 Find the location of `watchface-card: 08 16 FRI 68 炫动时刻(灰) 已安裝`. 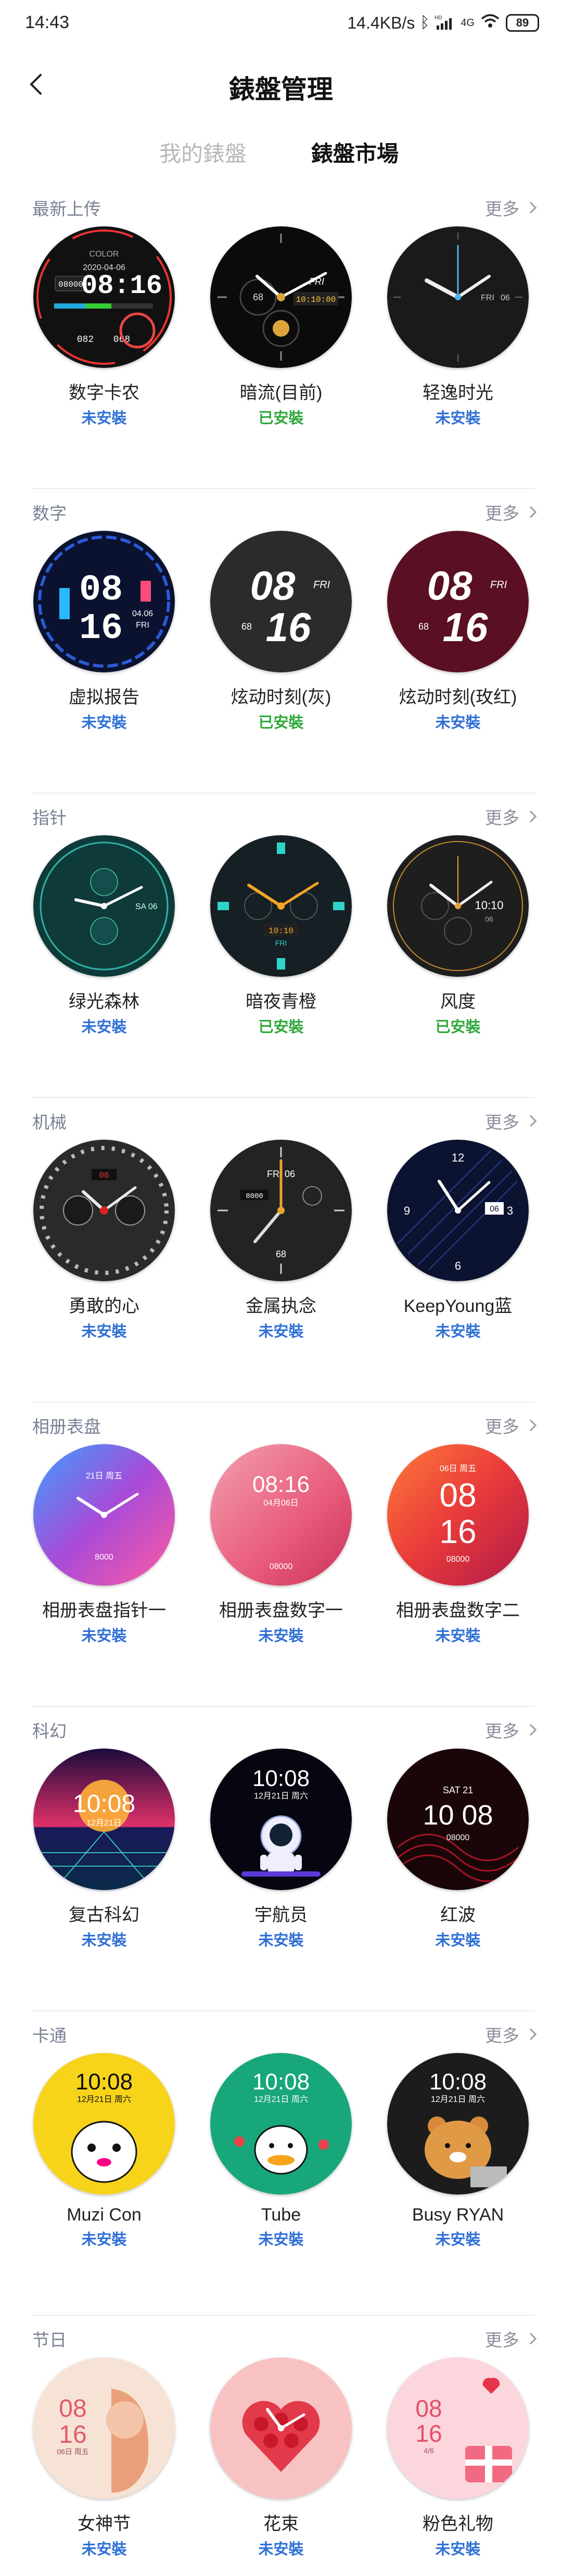

watchface-card: 08 16 FRI 68 炫动时刻(灰) 已安裝 is located at coordinates (281, 631).